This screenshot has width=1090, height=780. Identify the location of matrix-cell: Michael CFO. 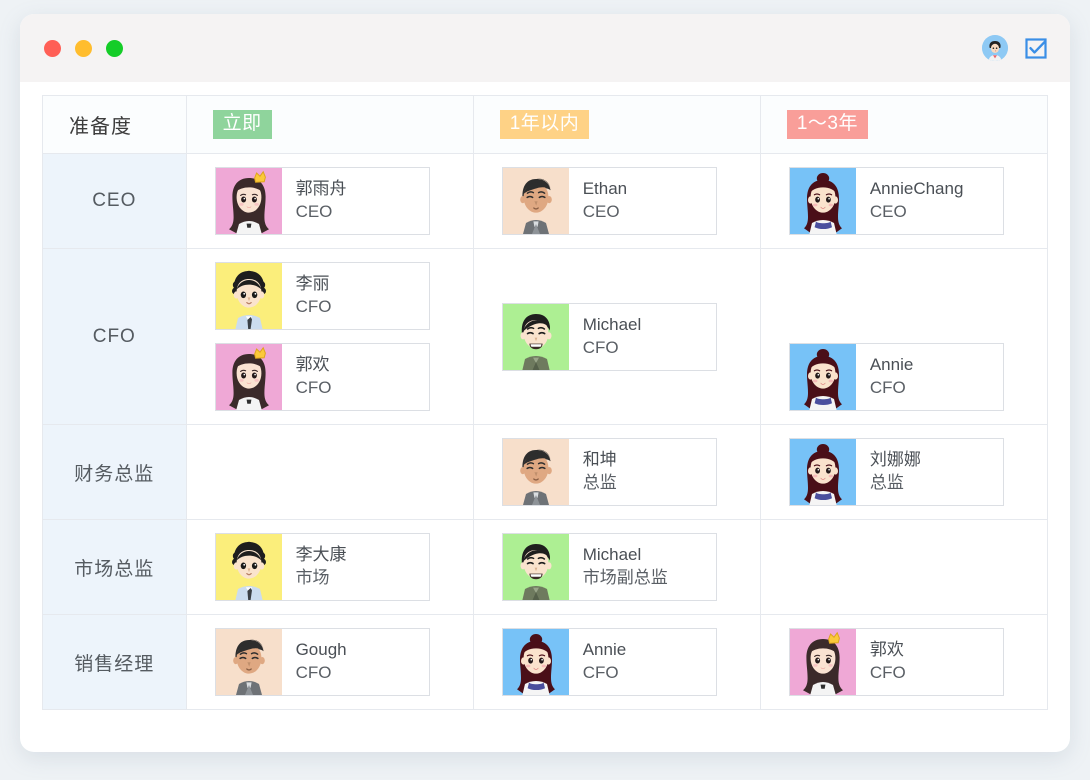
(616, 336).